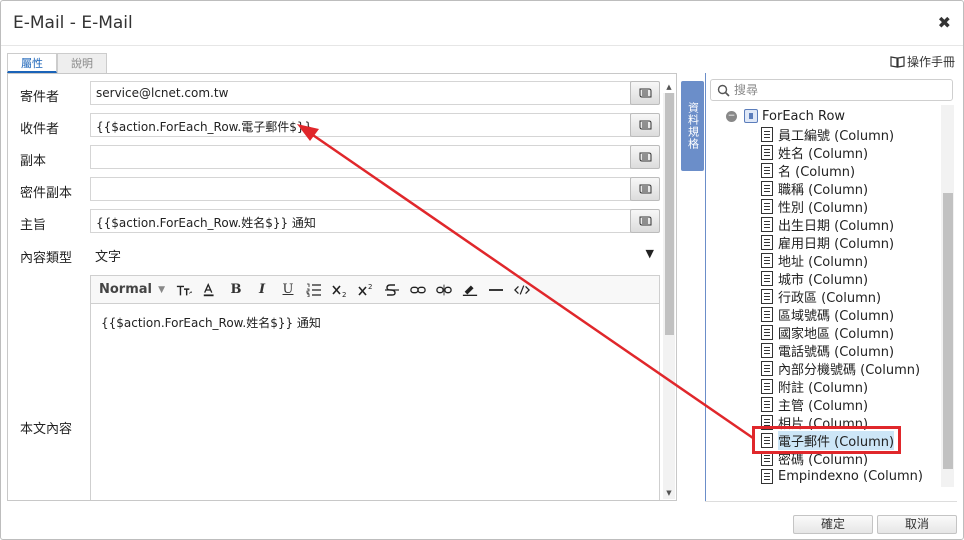  Describe the element at coordinates (360, 221) in the screenshot. I see `subject-field: {{$action.ForEach_Row.姓名$}} 通知` at that location.